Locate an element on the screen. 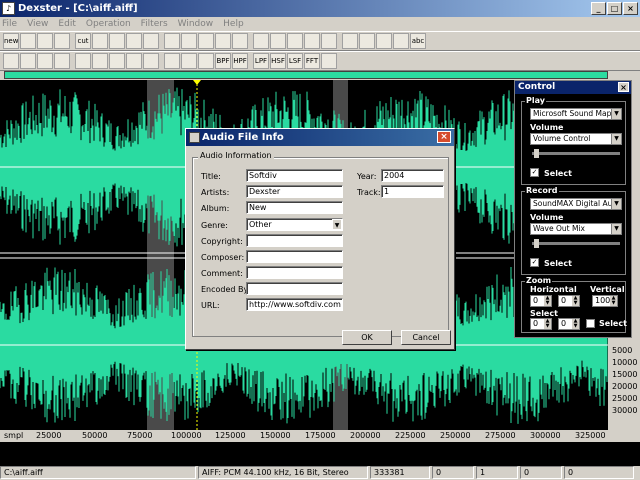  pause-icon is located at coordinates (329, 41).